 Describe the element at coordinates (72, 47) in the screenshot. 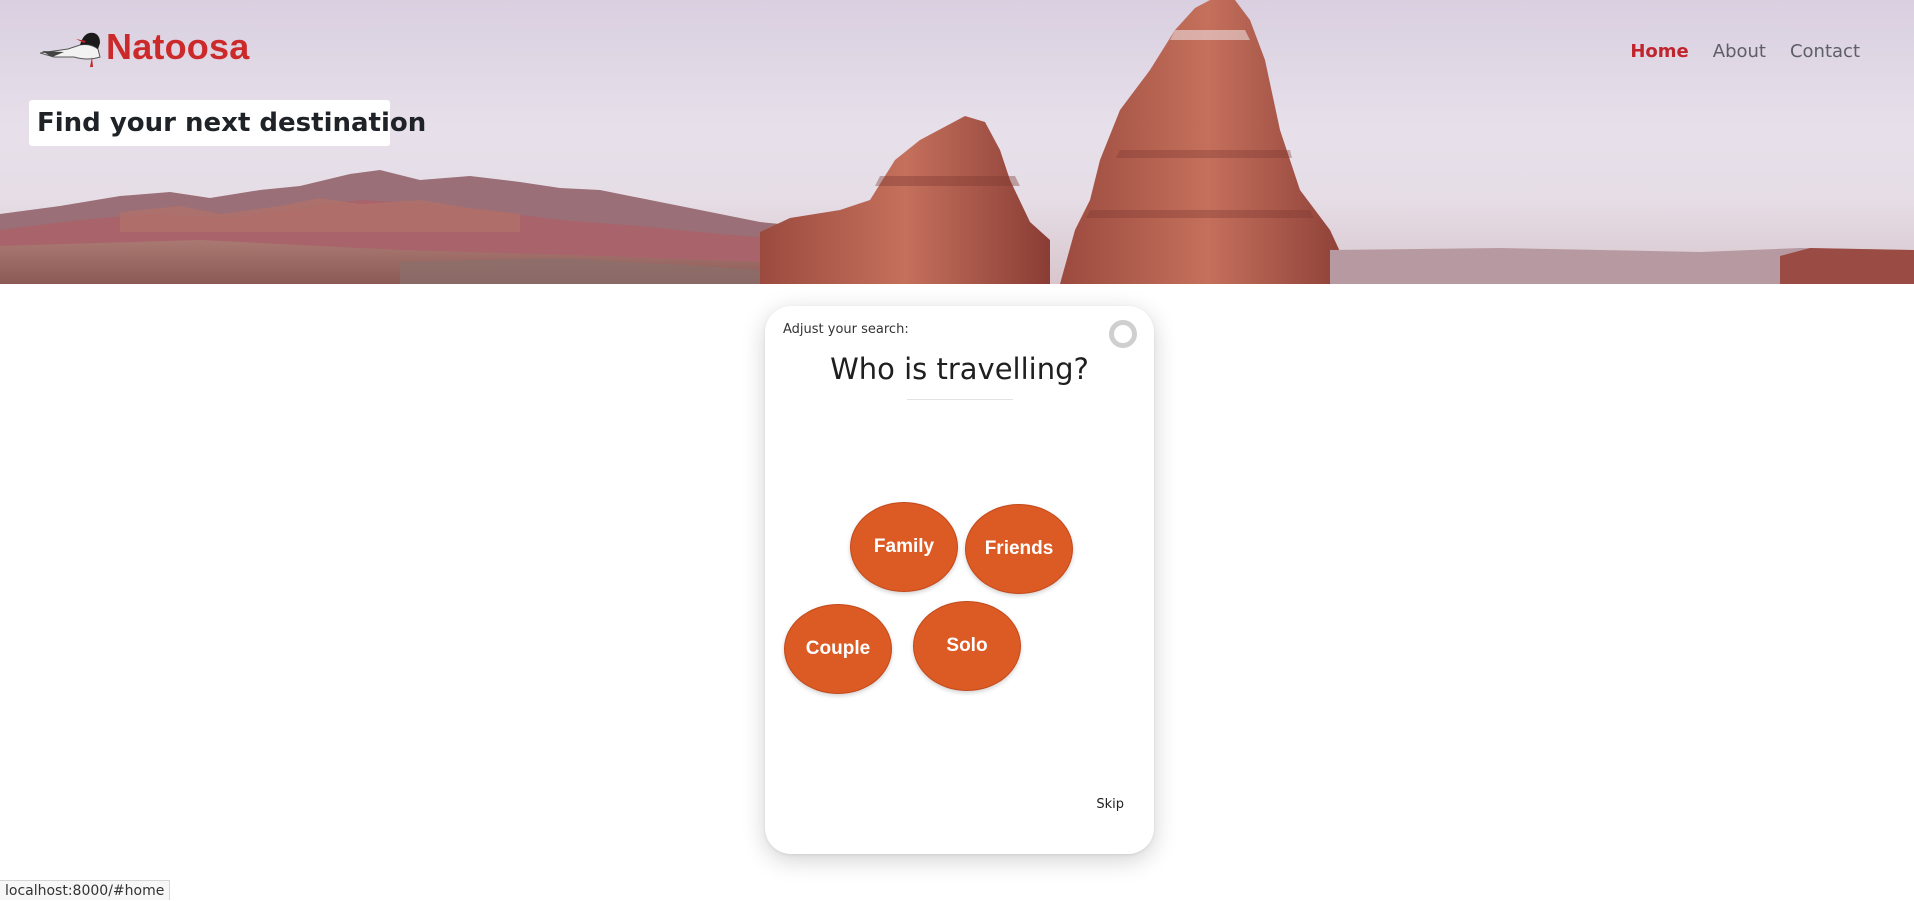

I see `bird-icon` at that location.